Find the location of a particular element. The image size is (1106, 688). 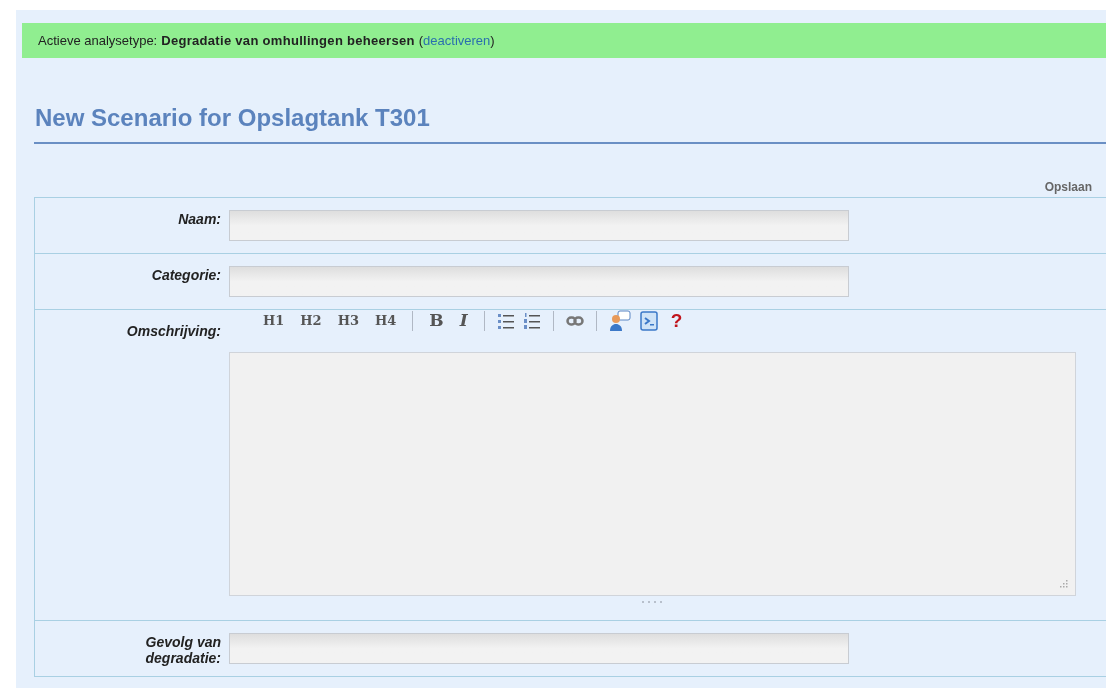

page-title: New Scenario for Opslagtank T301 is located at coordinates (232, 118).